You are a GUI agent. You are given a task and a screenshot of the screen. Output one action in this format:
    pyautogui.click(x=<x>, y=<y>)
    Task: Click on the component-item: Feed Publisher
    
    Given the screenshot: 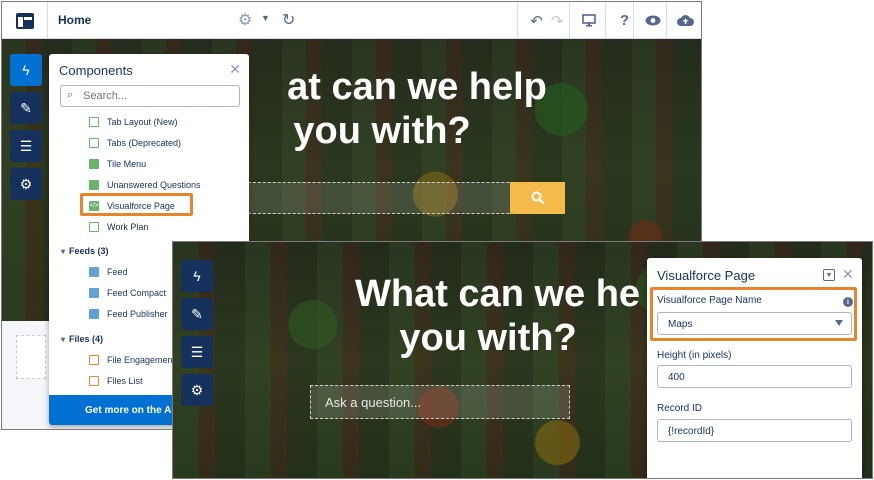 What is the action you would take?
    pyautogui.click(x=128, y=314)
    